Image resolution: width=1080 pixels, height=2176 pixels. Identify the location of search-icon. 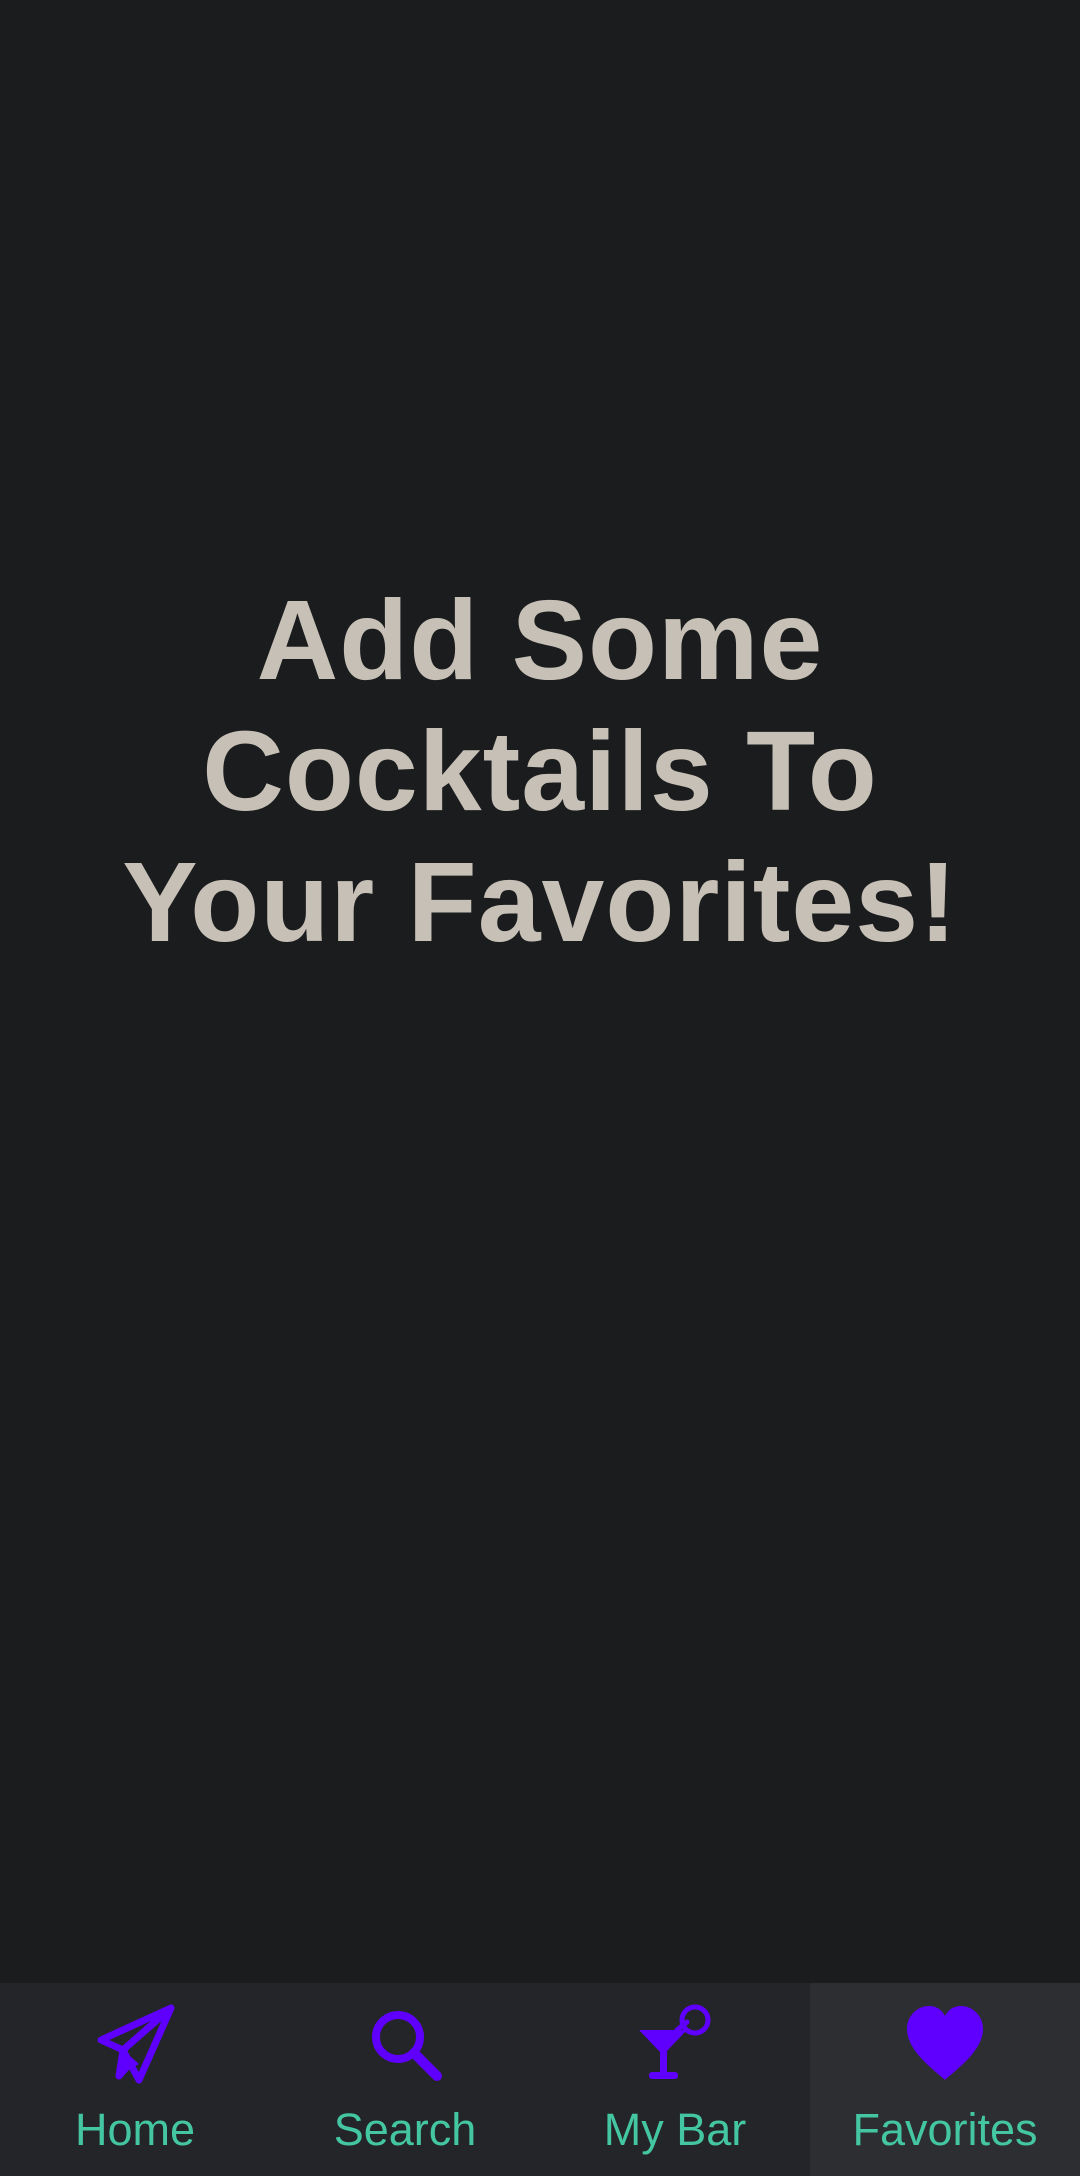
(405, 2044).